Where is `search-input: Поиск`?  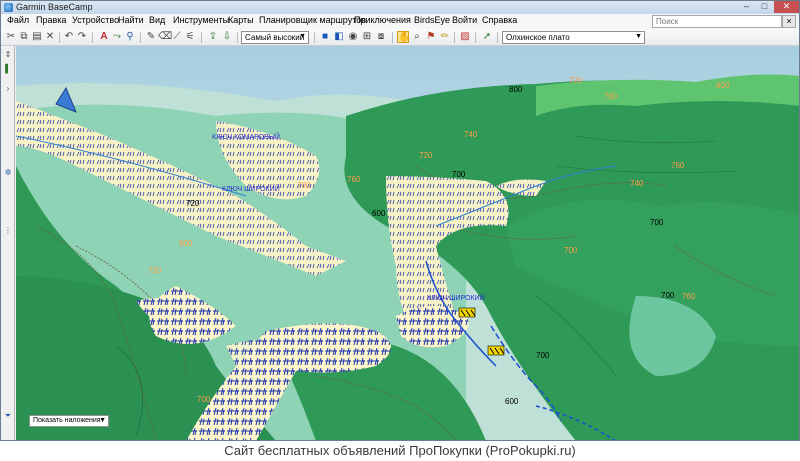
search-input: Поиск is located at coordinates (717, 21).